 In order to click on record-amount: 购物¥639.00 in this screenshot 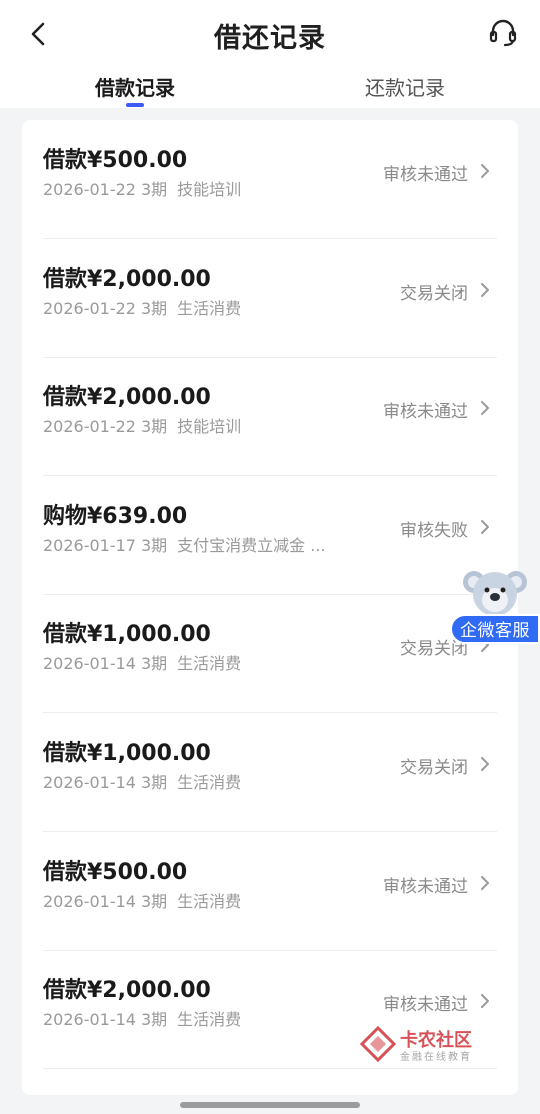, I will do `click(115, 516)`.